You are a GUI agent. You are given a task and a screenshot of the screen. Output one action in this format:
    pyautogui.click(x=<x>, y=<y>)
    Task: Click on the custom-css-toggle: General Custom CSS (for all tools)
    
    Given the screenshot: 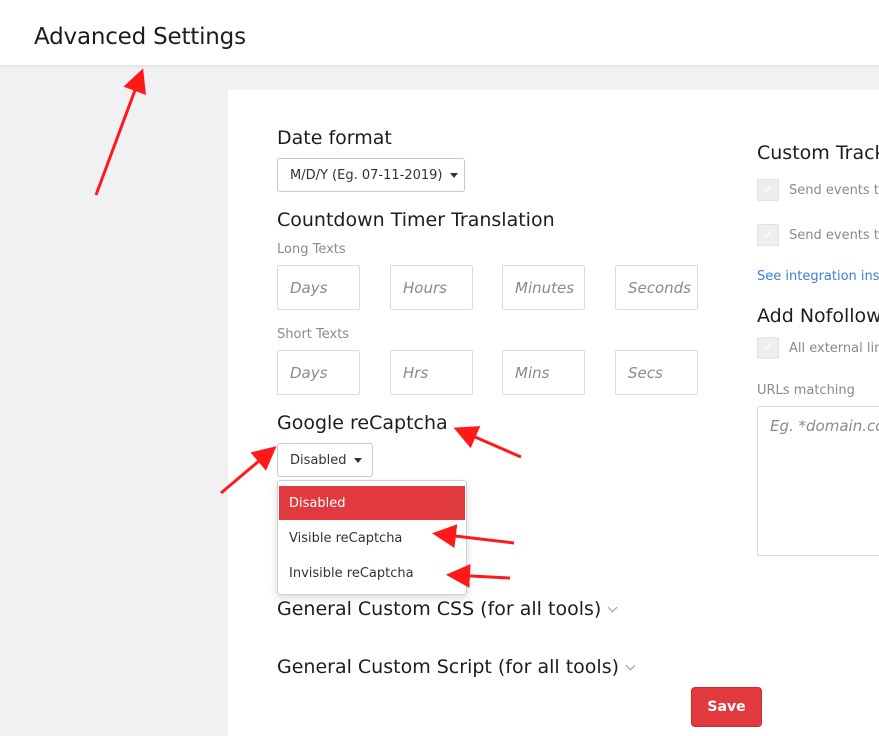 What is the action you would take?
    pyautogui.click(x=447, y=609)
    